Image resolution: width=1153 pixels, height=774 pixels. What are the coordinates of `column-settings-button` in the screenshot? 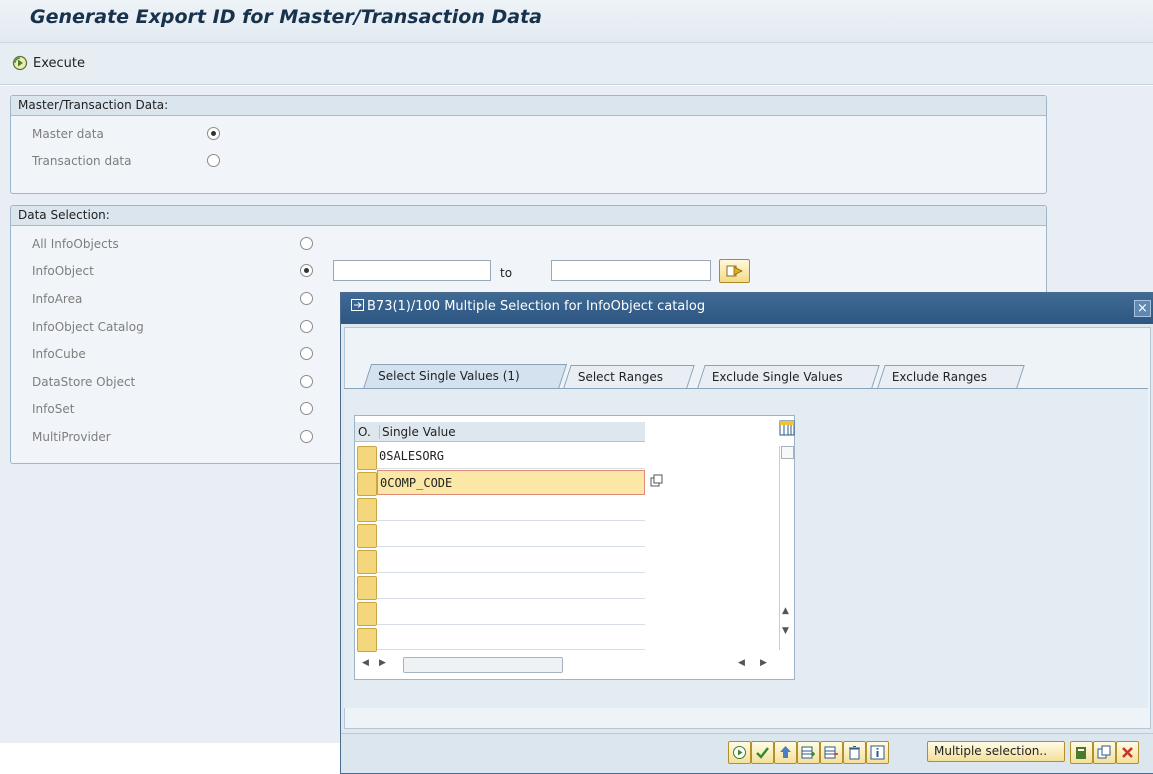 It's located at (787, 428).